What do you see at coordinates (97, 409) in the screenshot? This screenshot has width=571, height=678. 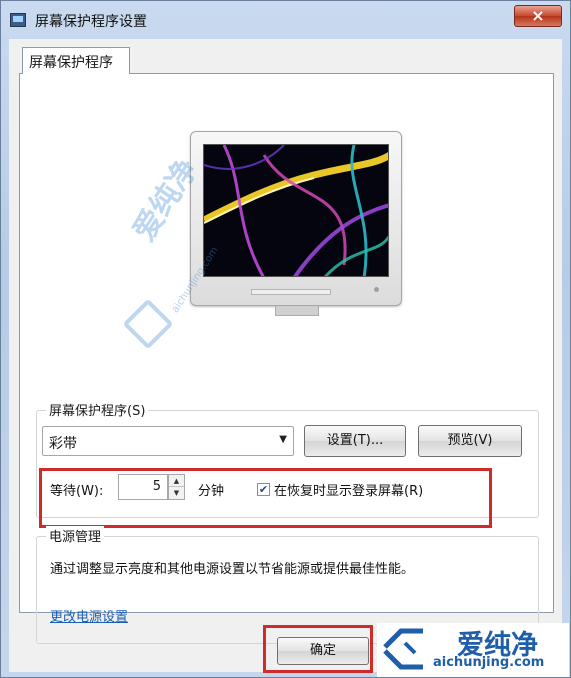 I see `screensaver-group-label: 屏幕保护程序(S)` at bounding box center [97, 409].